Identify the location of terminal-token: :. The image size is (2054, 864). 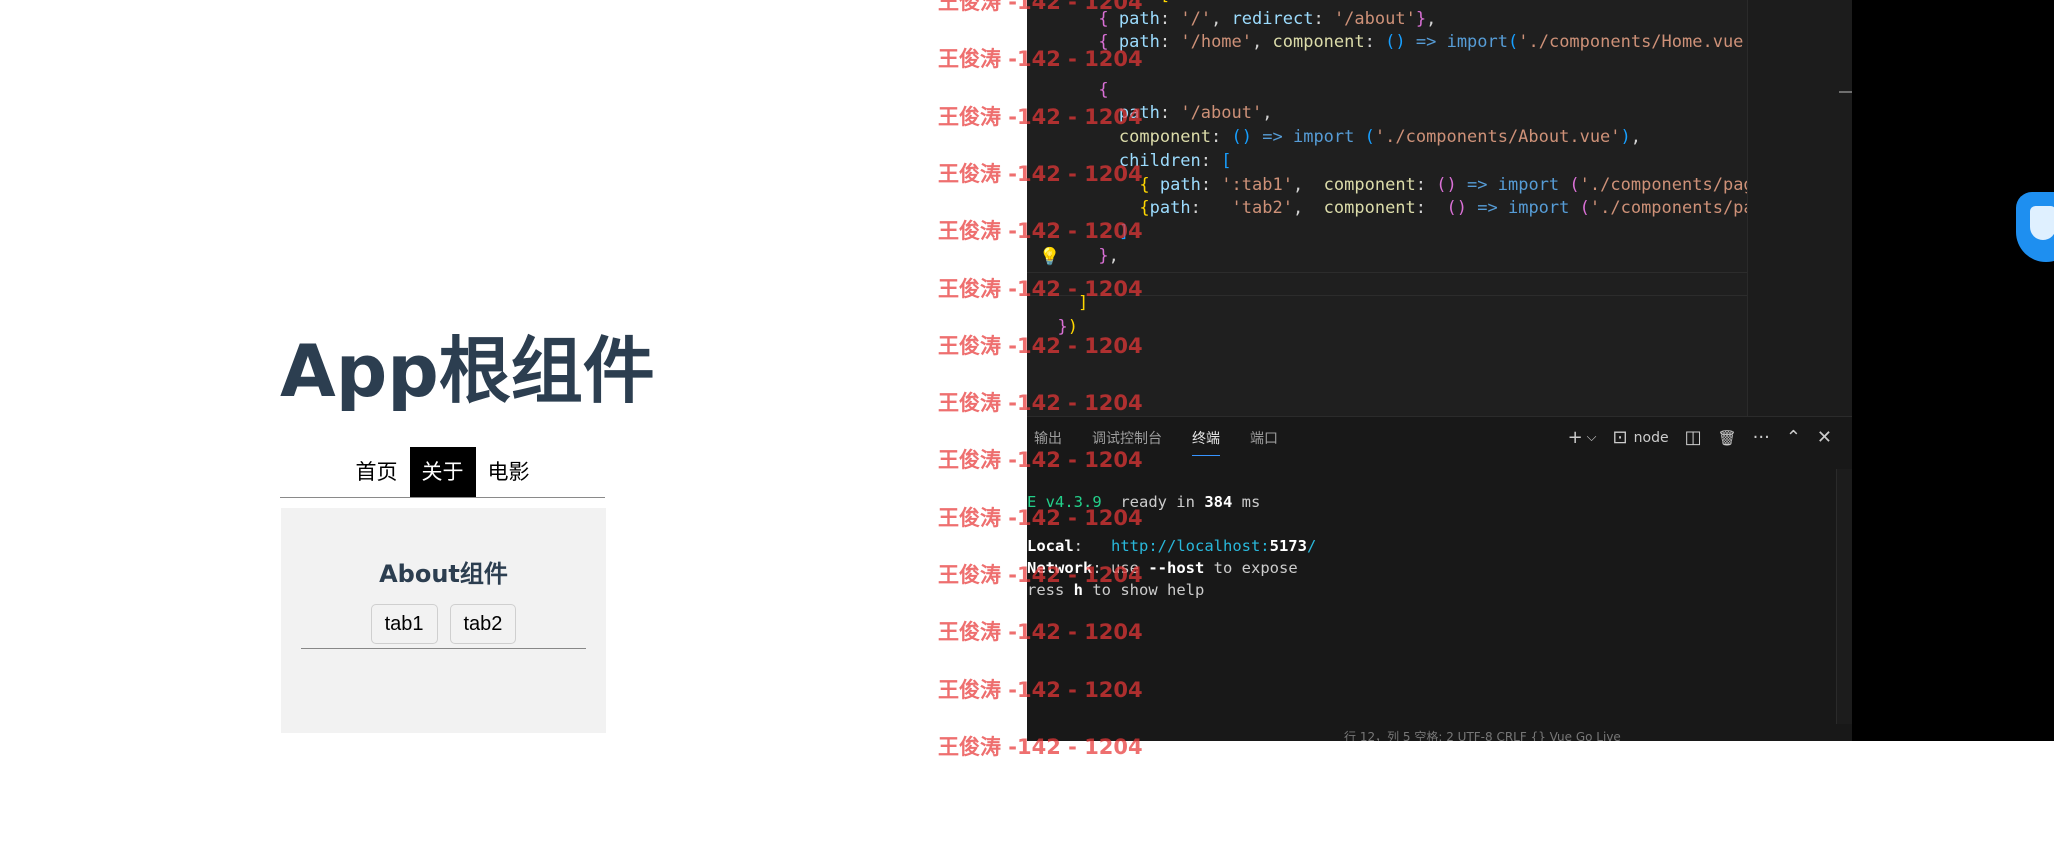
(1092, 546).